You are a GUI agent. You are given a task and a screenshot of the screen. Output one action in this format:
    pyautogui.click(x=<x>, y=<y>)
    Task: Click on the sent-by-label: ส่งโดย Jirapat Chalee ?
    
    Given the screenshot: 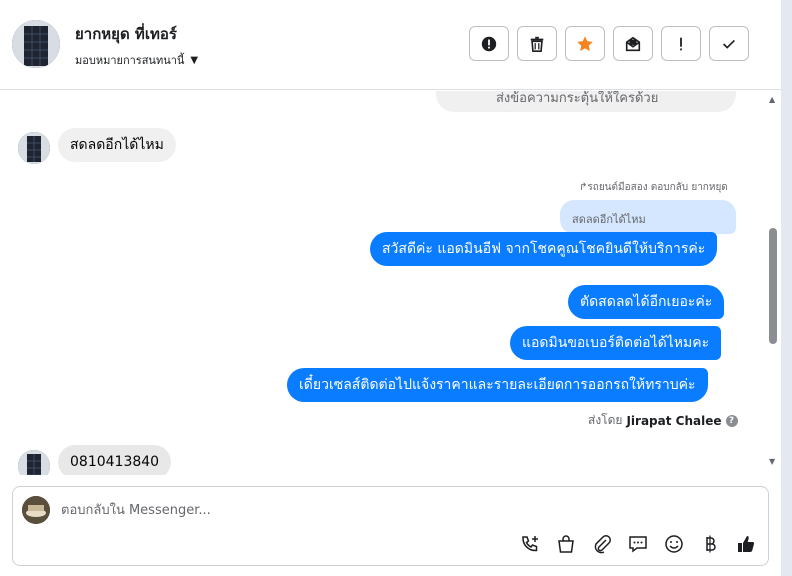 What is the action you would take?
    pyautogui.click(x=663, y=420)
    